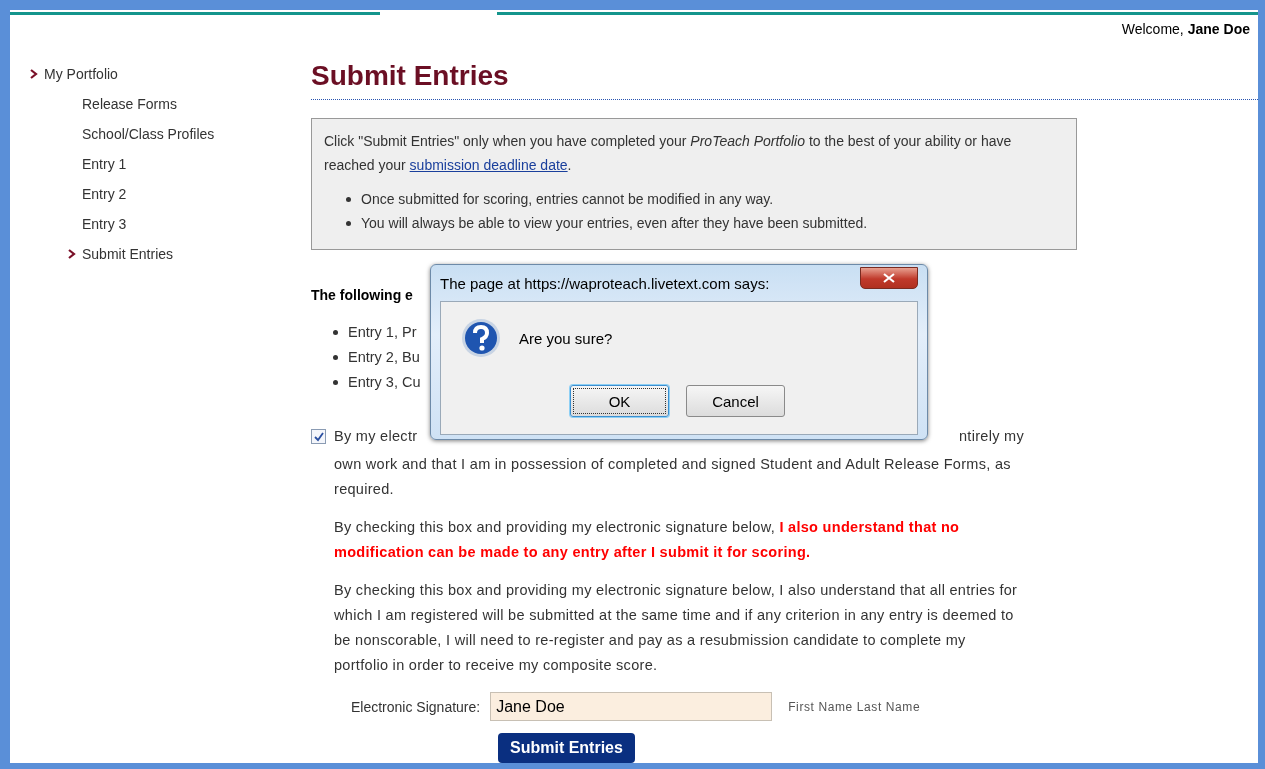 Image resolution: width=1265 pixels, height=769 pixels. I want to click on dialog-message: Are you sure?, so click(566, 338).